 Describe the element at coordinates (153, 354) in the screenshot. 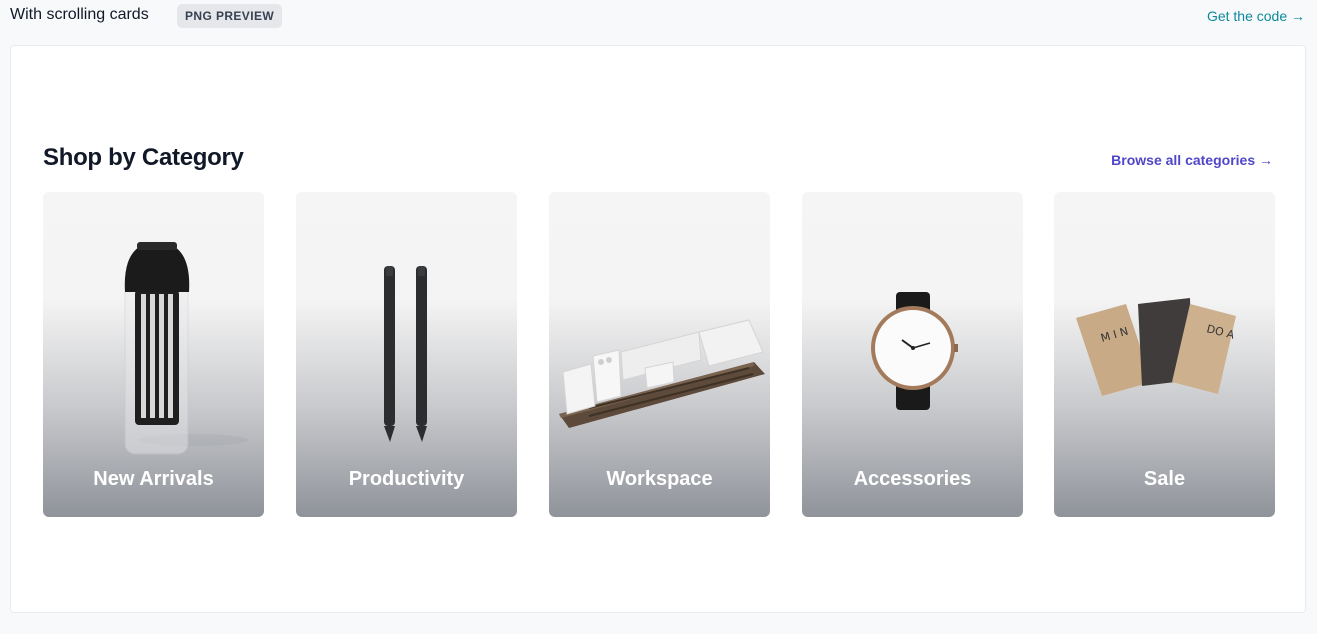

I see `category-card-new-arrivals: New Arrivals` at that location.